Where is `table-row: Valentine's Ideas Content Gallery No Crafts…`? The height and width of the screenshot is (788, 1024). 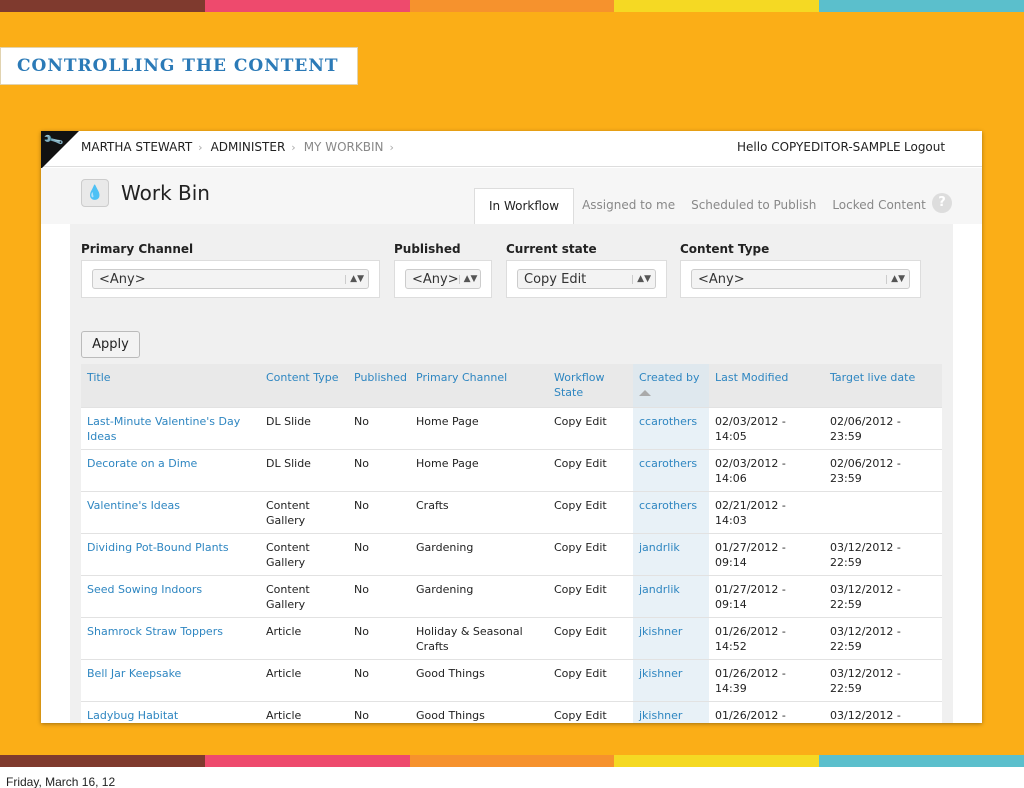
table-row: Valentine's Ideas Content Gallery No Crafts… is located at coordinates (511, 511).